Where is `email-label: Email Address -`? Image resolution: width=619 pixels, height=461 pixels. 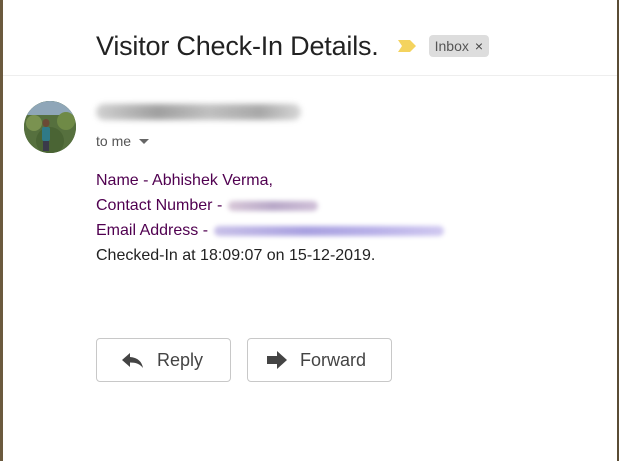
email-label: Email Address - is located at coordinates (152, 230).